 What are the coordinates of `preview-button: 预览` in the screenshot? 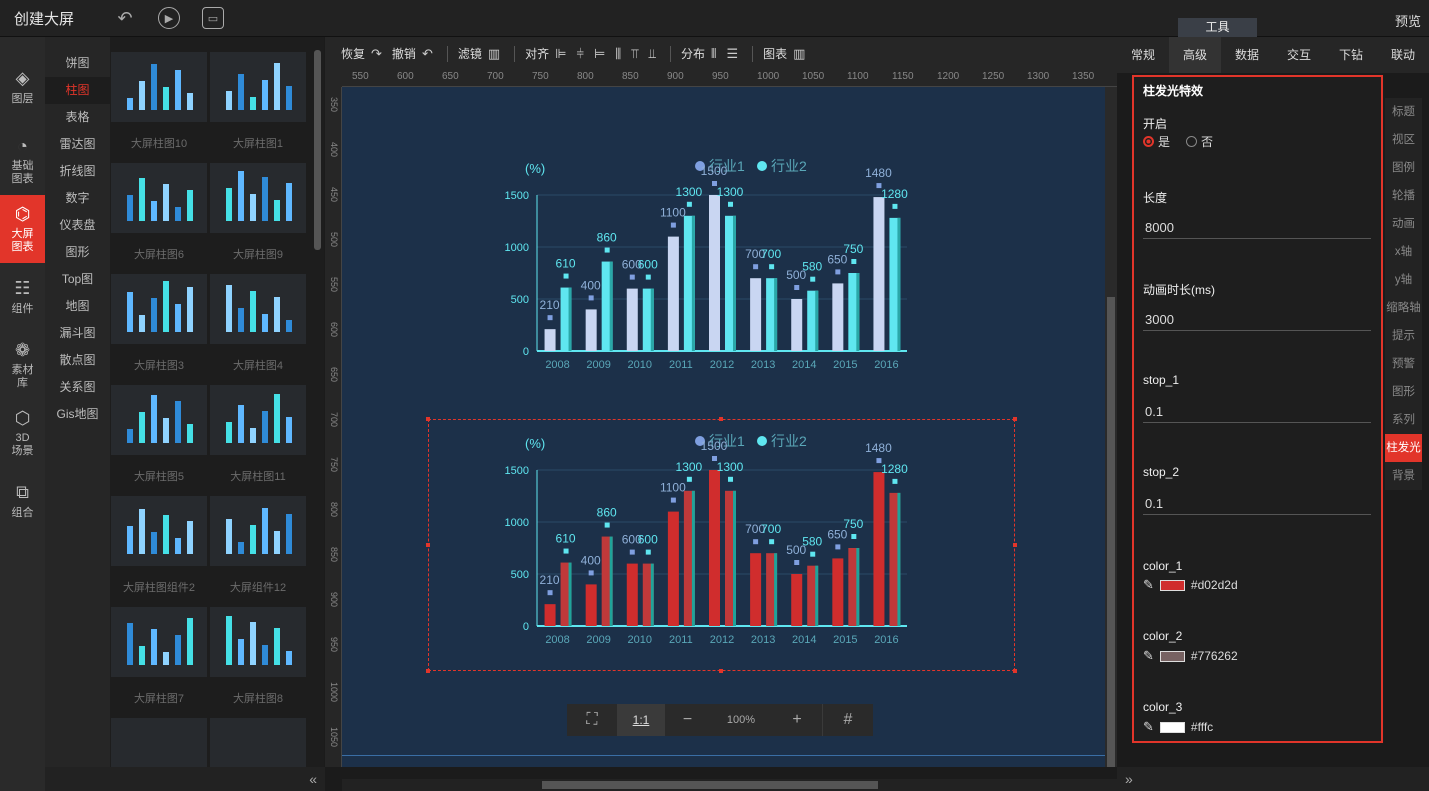 It's located at (1408, 20).